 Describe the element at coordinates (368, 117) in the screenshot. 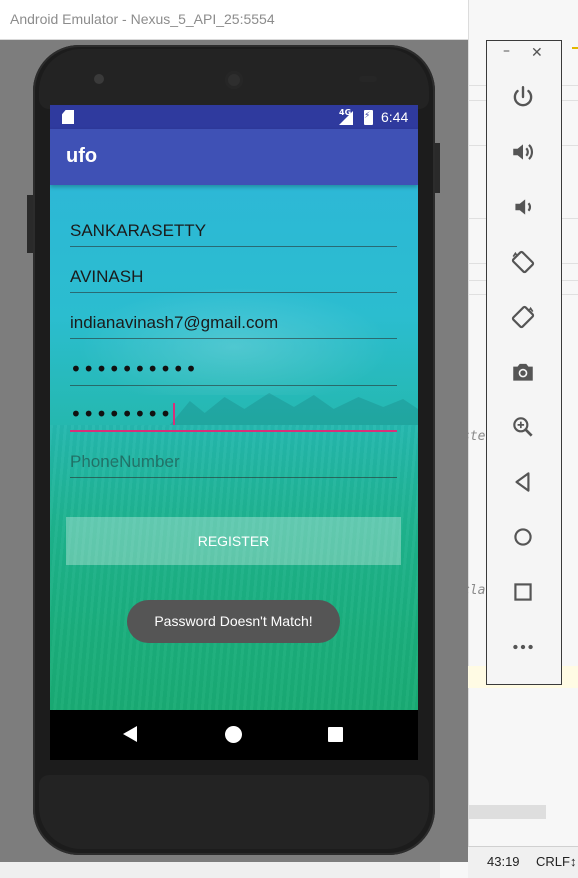

I see `battery-charging-icon` at that location.